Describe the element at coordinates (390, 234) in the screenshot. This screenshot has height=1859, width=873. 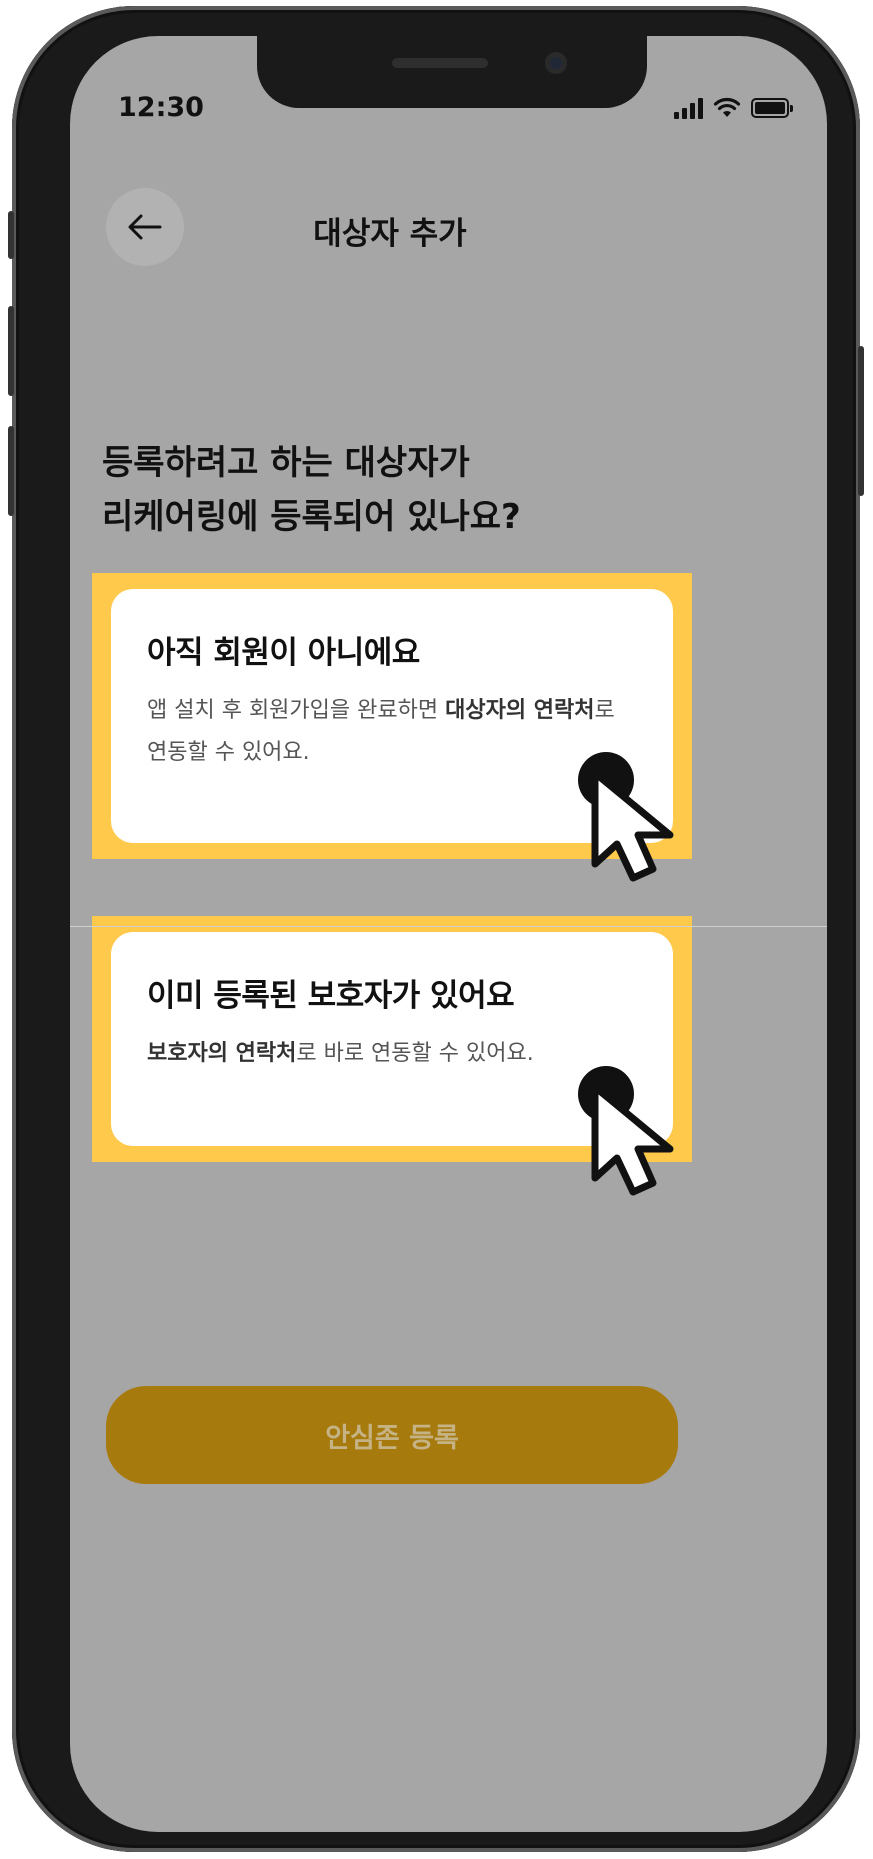
I see `page-title: 대상자 추가` at that location.